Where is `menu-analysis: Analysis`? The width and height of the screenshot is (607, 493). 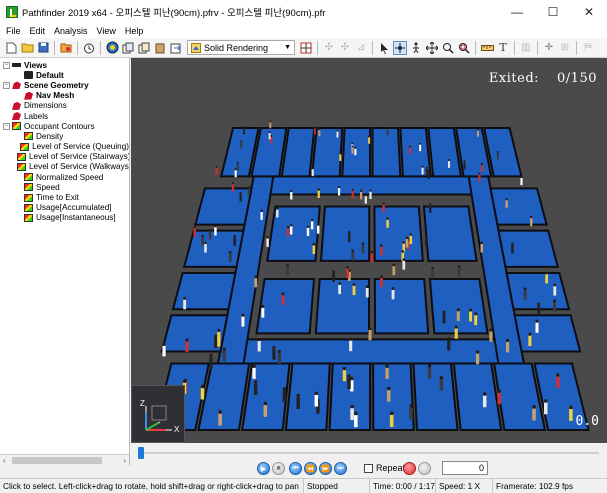
menu-analysis: Analysis is located at coordinates (71, 31).